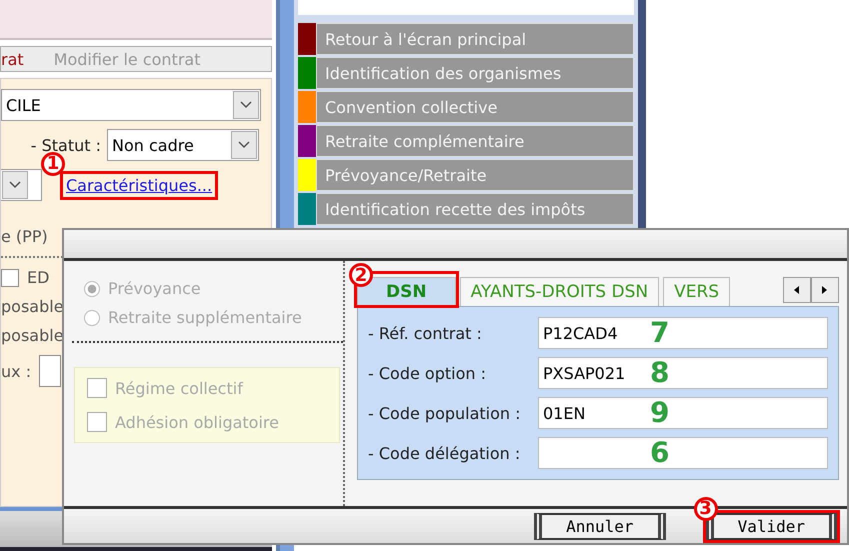 This screenshot has width=849, height=551. What do you see at coordinates (600, 526) in the screenshot?
I see `dialog-button: Annuler` at bounding box center [600, 526].